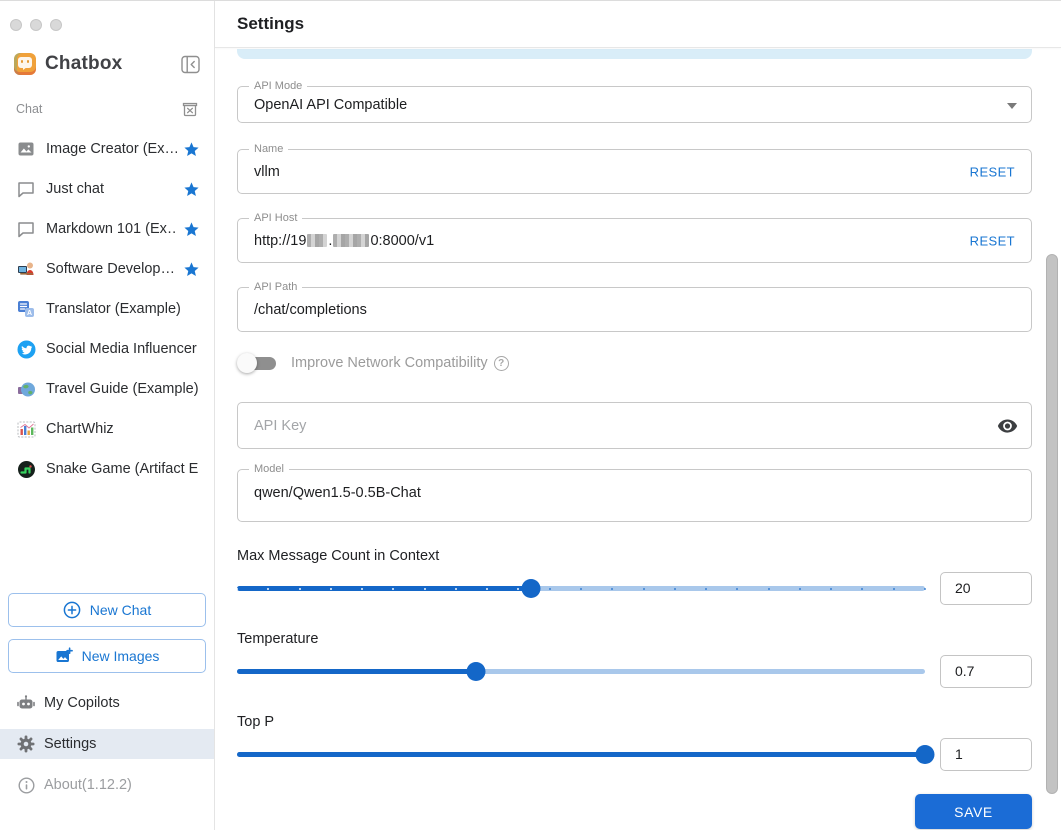 The width and height of the screenshot is (1061, 830). I want to click on chat-item-travel-guide: Travel Guide (Example), so click(107, 389).